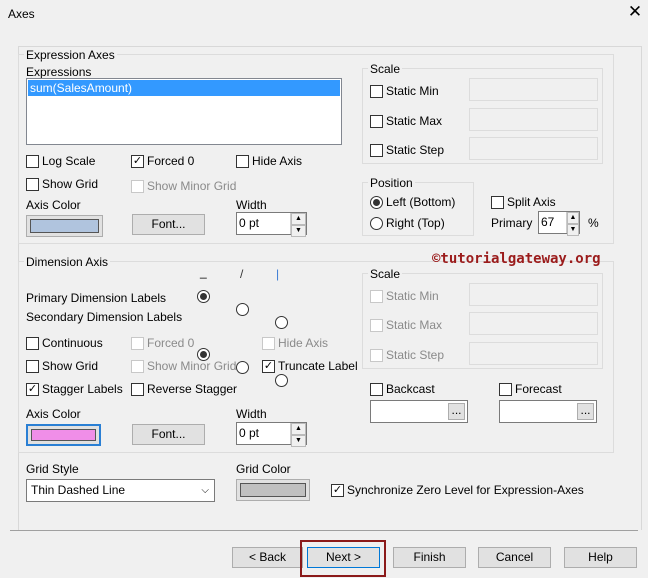 The height and width of the screenshot is (578, 648). I want to click on show-grid-label: Show Grid, so click(70, 184).